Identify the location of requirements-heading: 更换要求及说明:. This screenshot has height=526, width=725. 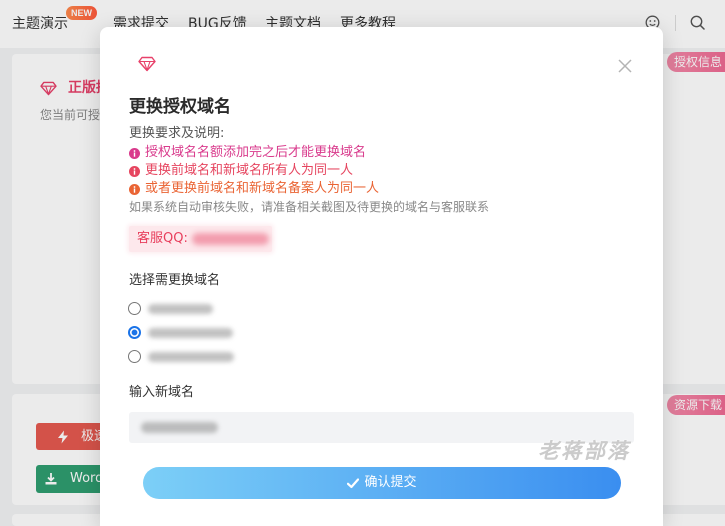
(177, 133).